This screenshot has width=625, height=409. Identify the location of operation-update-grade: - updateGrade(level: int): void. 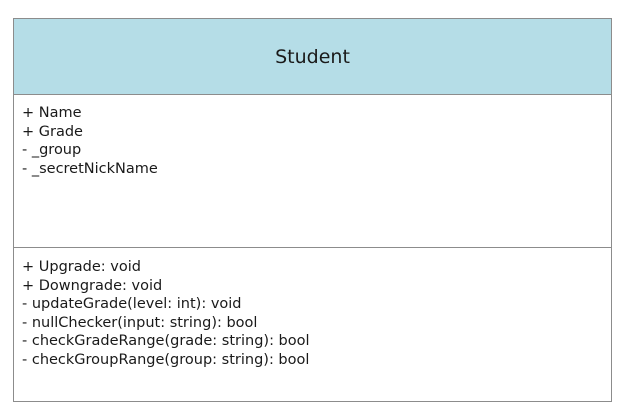
(132, 304).